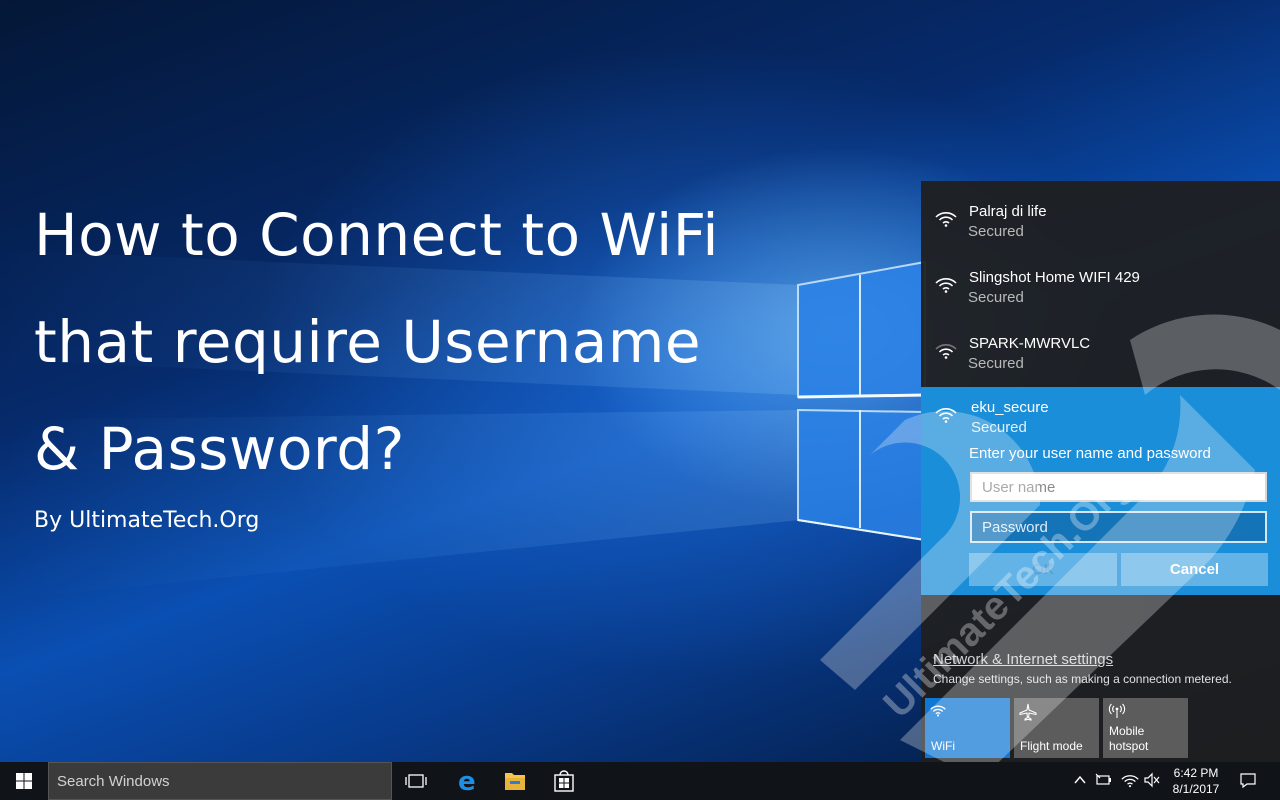 This screenshot has width=1280, height=800. What do you see at coordinates (1127, 731) in the screenshot?
I see `quick-action-label-line-1: Mobile` at bounding box center [1127, 731].